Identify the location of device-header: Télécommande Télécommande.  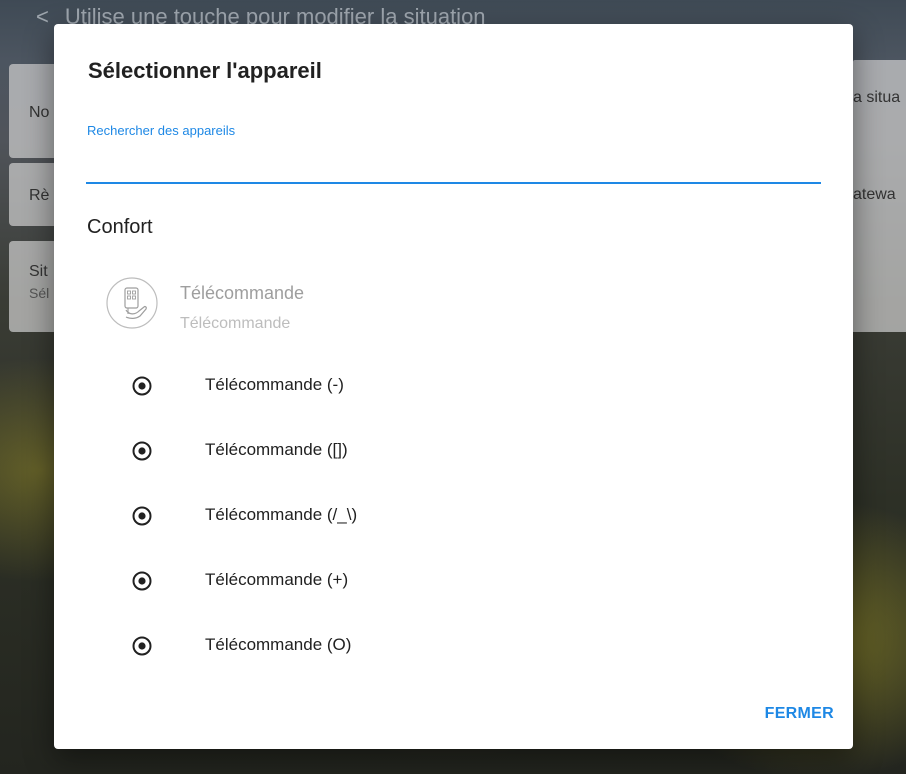
(356, 307).